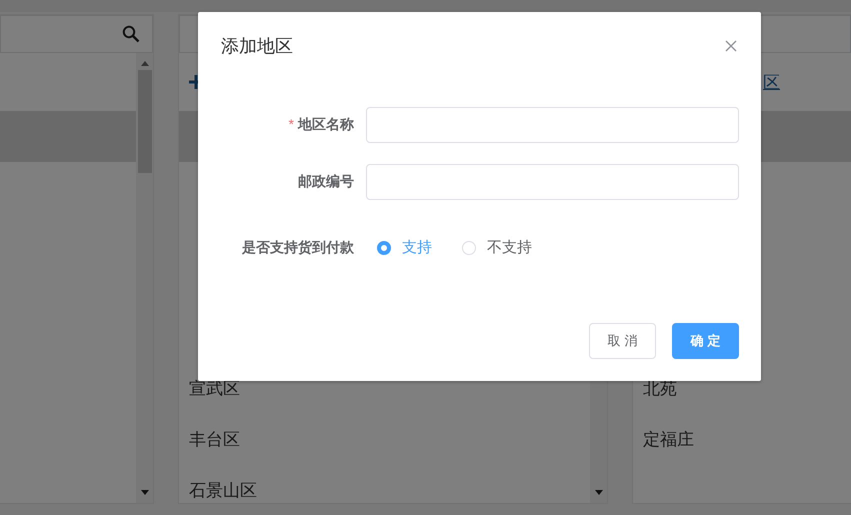 The height and width of the screenshot is (515, 851). What do you see at coordinates (384, 442) in the screenshot?
I see `list-row: 丰台区` at bounding box center [384, 442].